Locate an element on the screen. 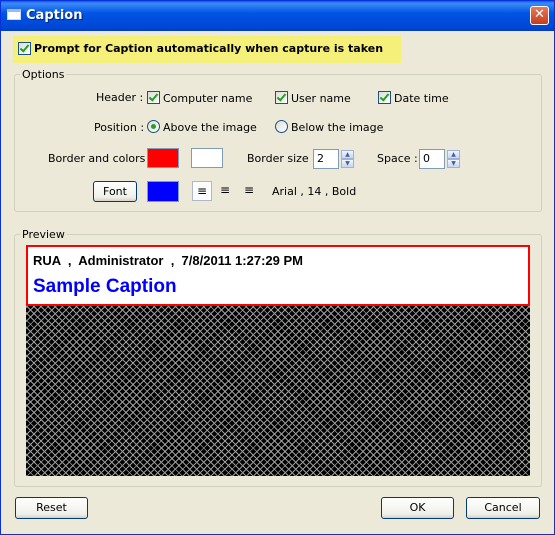 The width and height of the screenshot is (555, 535). align-left-icon: ≡ is located at coordinates (202, 191).